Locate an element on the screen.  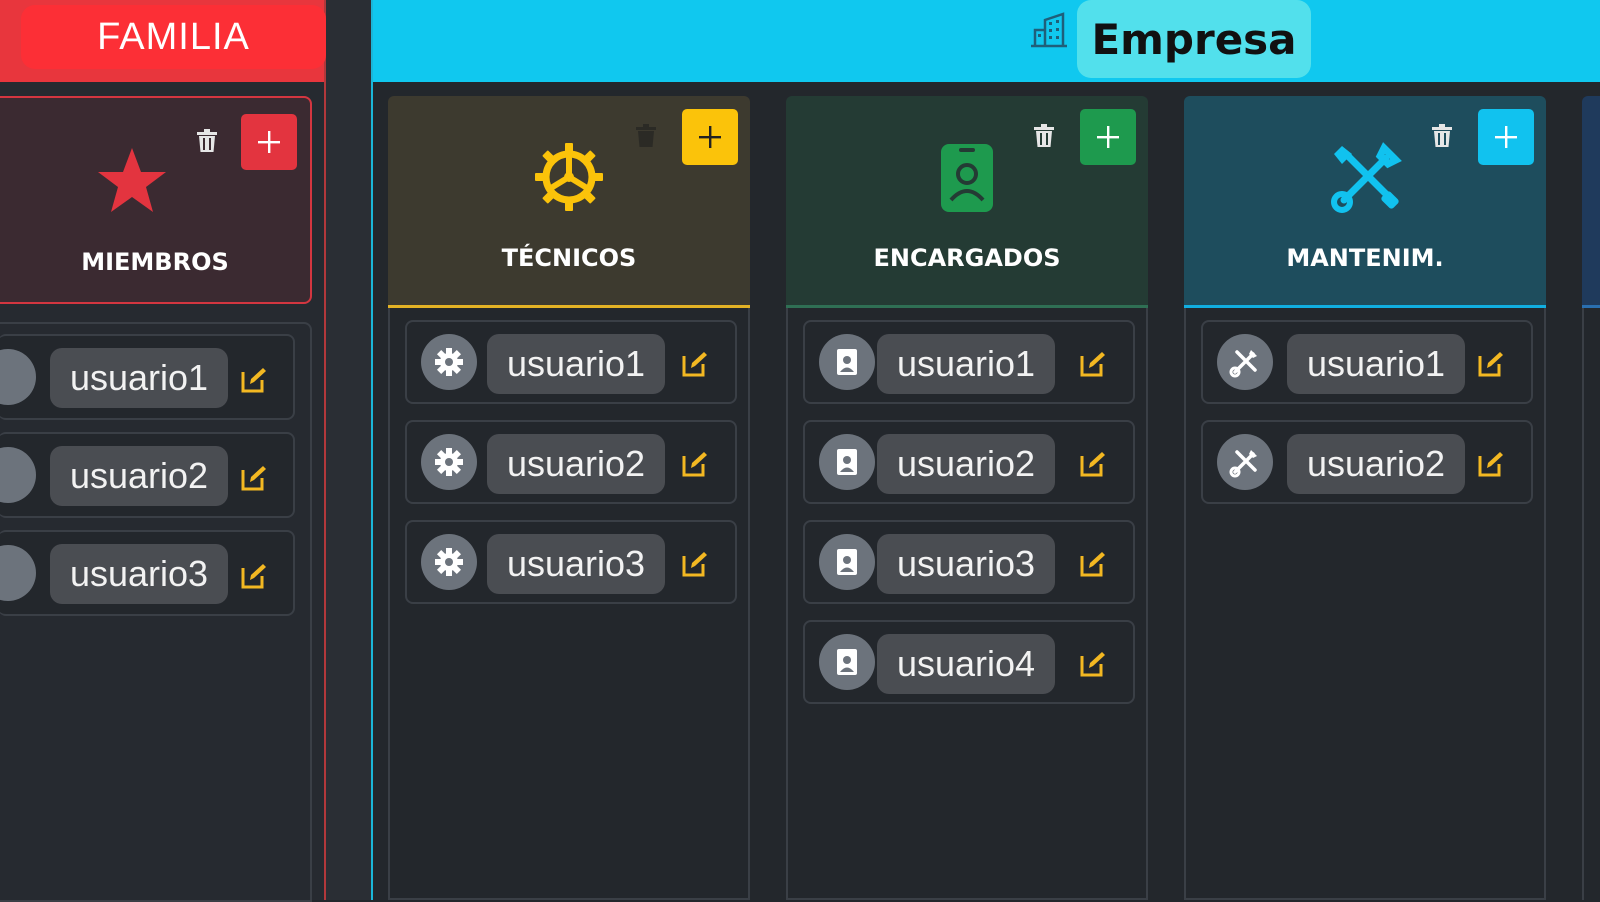
familia-title: FAMILIA is located at coordinates (173, 37).